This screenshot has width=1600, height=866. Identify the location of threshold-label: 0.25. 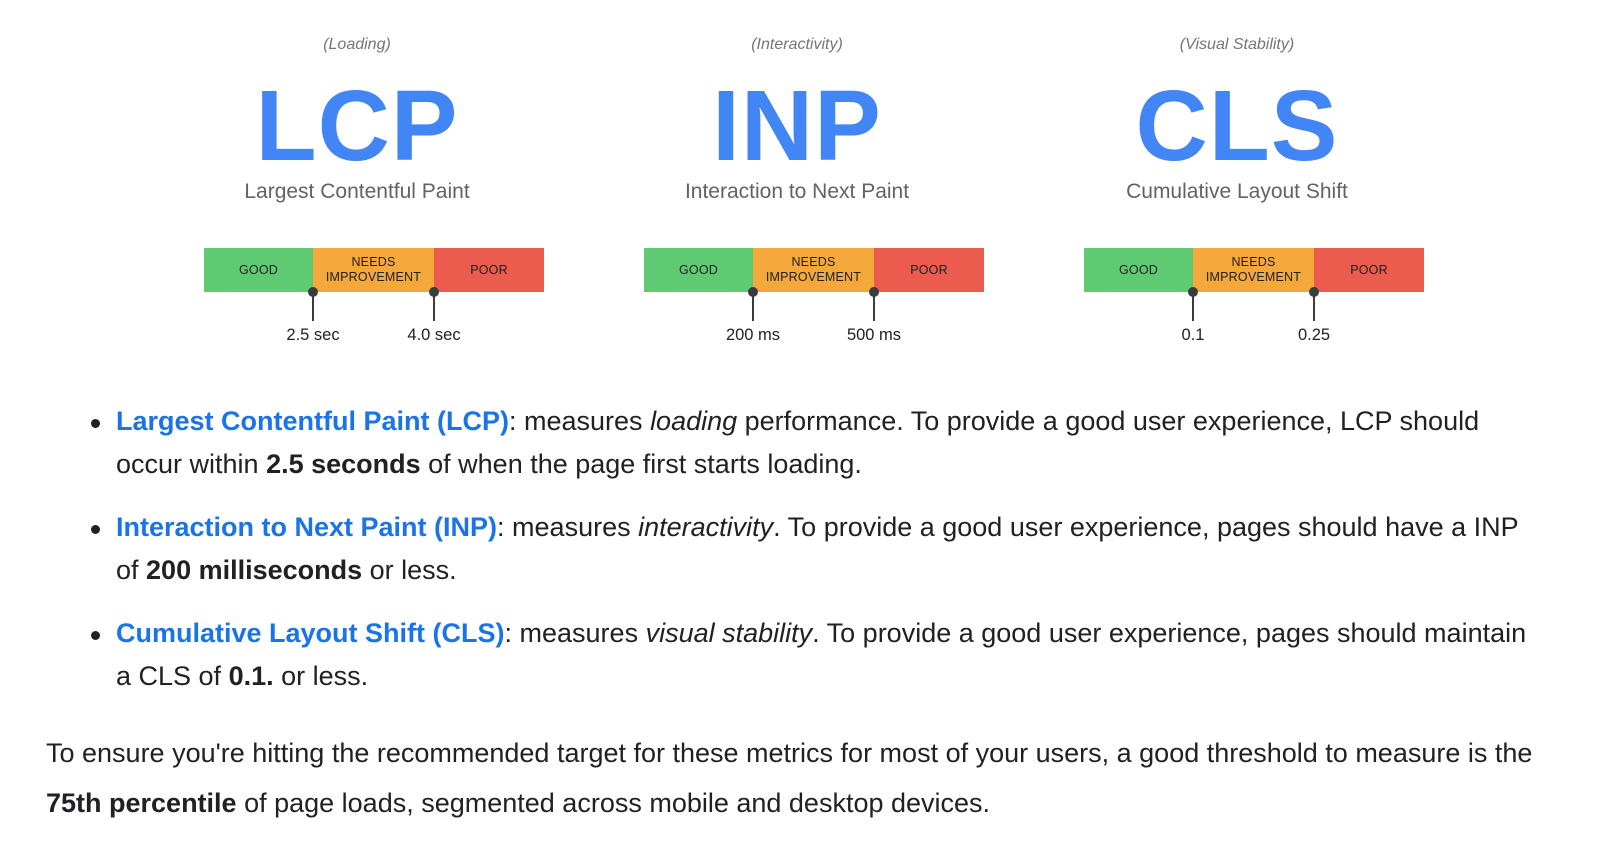
(1314, 335).